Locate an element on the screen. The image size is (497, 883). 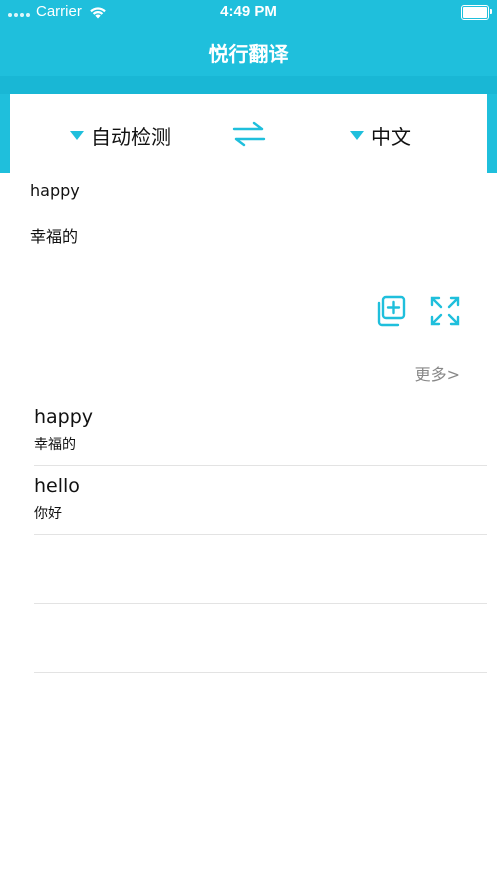
translation-result: 幸福的 is located at coordinates (54, 236).